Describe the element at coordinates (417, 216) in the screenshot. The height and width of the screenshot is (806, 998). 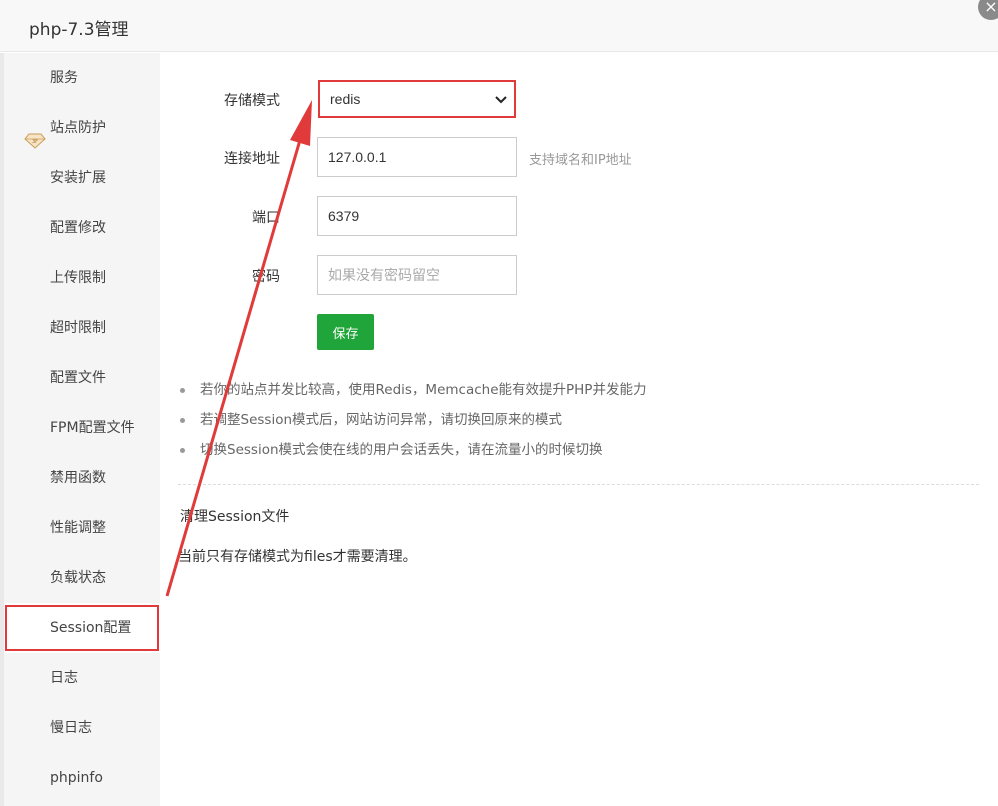
I see `port-input` at that location.